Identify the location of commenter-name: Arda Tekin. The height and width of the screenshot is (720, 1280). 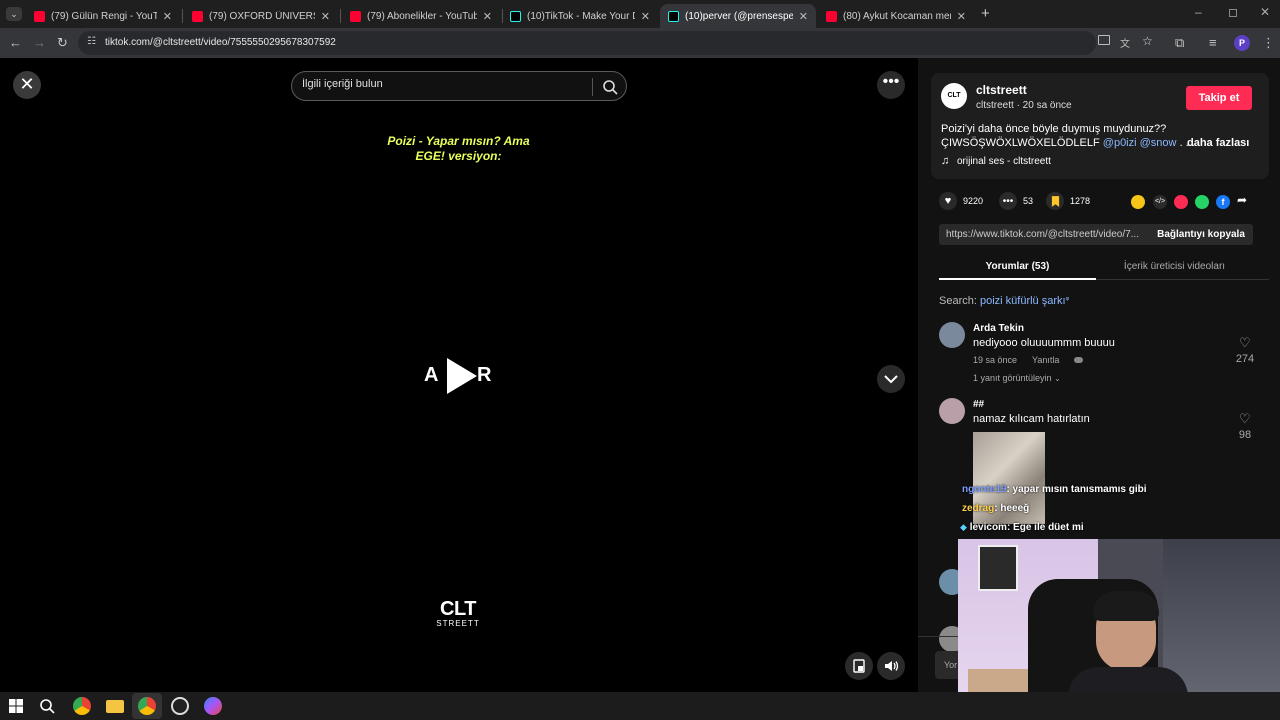
(998, 328).